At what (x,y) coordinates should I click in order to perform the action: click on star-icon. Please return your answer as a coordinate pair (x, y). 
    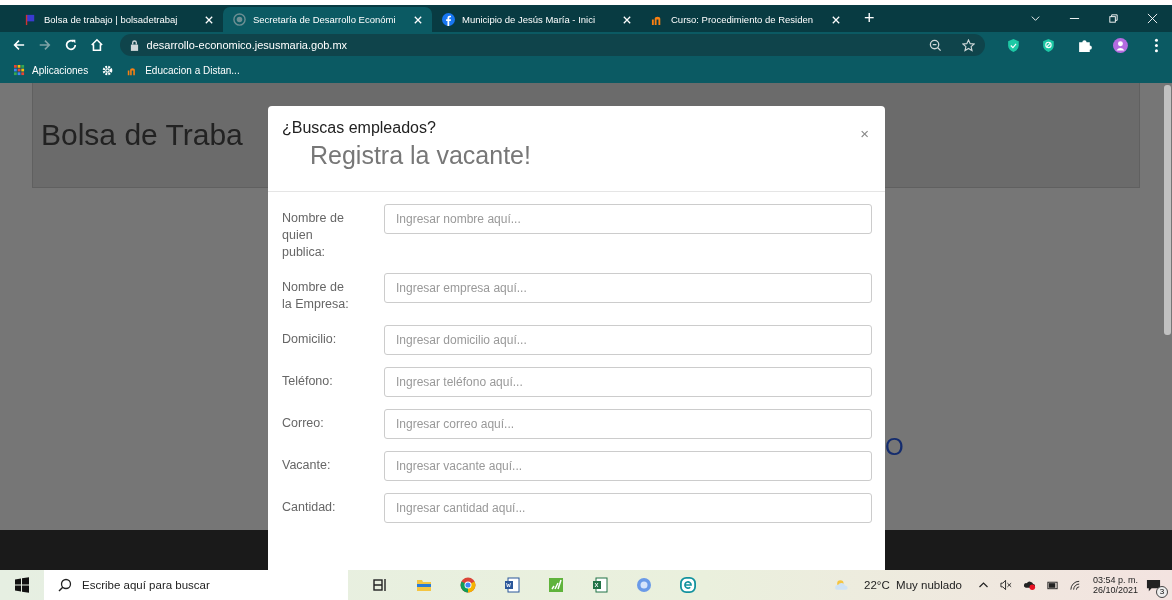
    Looking at the image, I should click on (968, 45).